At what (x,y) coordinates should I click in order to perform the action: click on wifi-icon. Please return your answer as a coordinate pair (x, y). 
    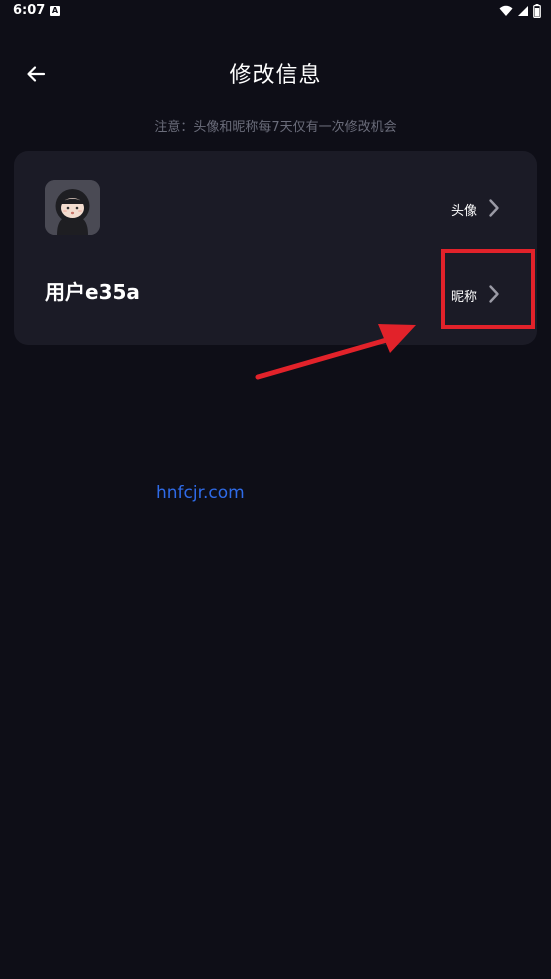
    Looking at the image, I should click on (506, 10).